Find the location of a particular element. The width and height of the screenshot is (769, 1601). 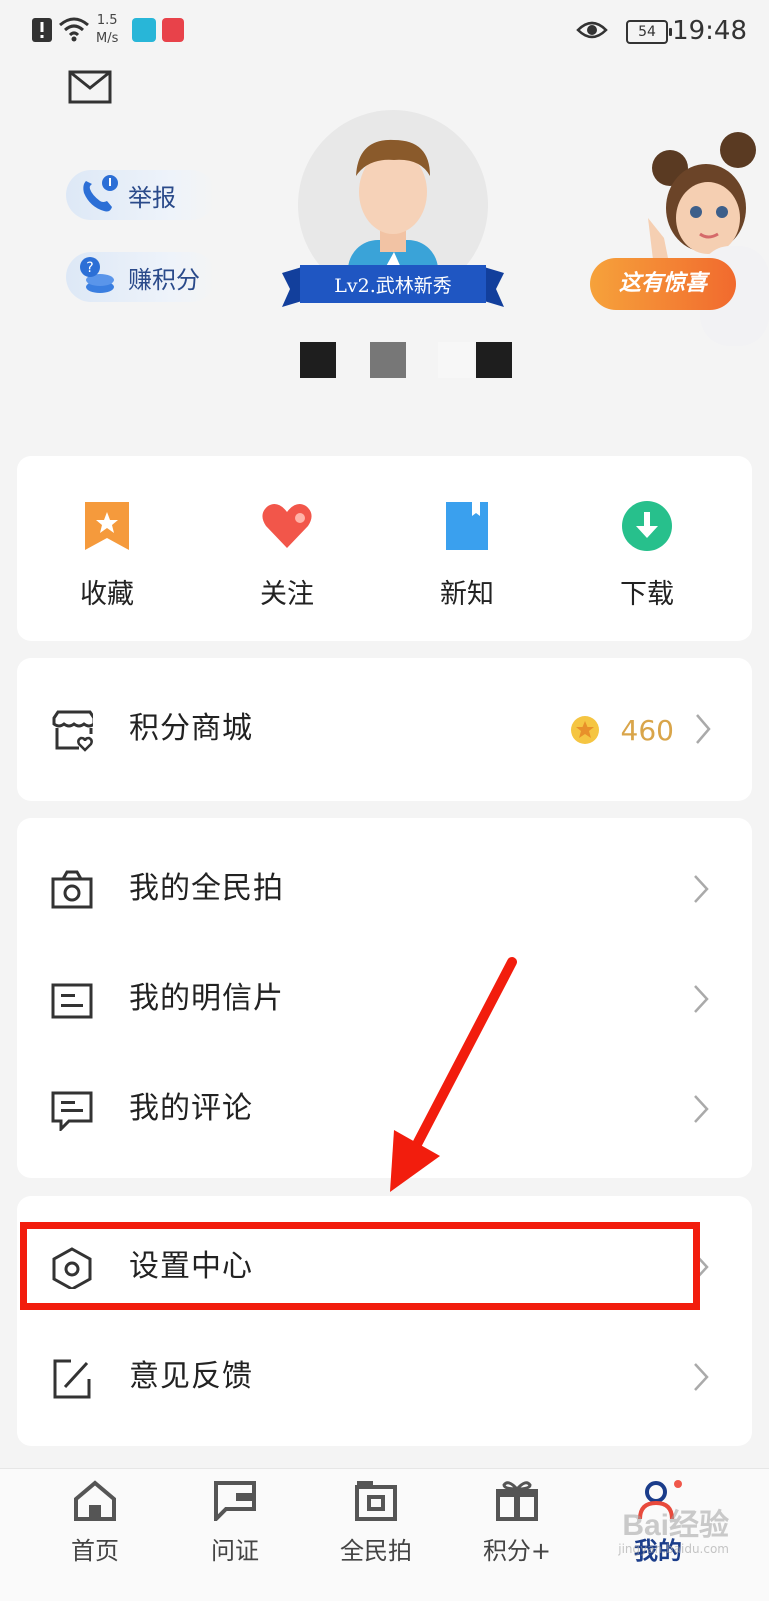

menu-row-feedback: 意见反馈 is located at coordinates (384, 1377).